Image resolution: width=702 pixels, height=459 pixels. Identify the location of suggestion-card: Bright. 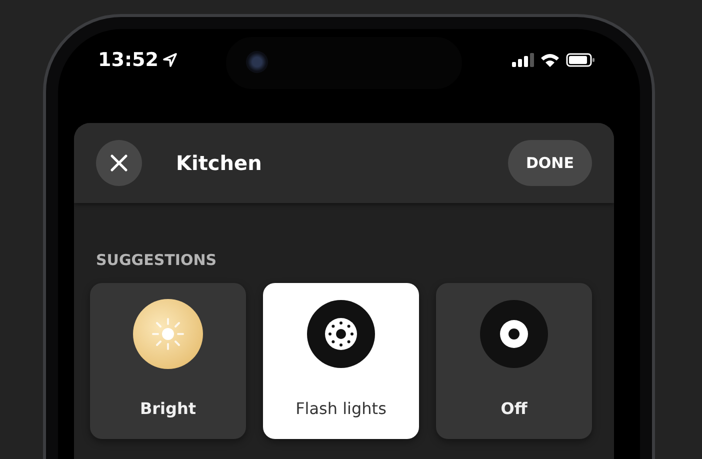
(168, 361).